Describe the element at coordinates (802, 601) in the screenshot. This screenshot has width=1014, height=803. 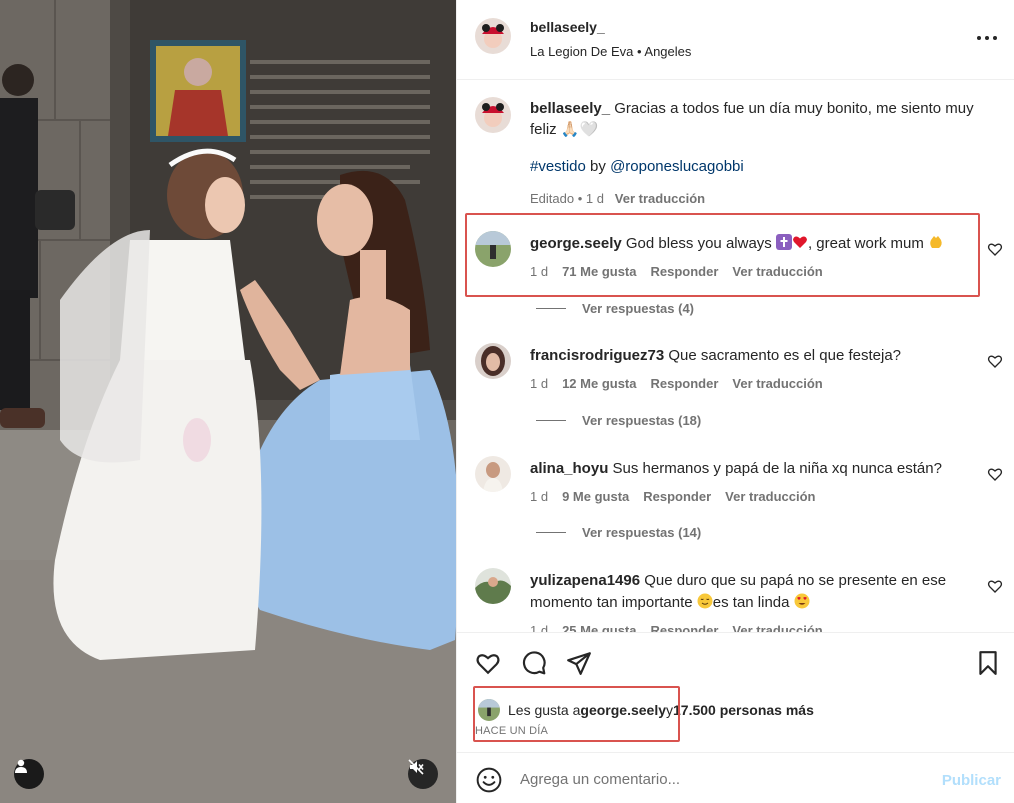
I see `heart-eyes-emoji-icon` at that location.